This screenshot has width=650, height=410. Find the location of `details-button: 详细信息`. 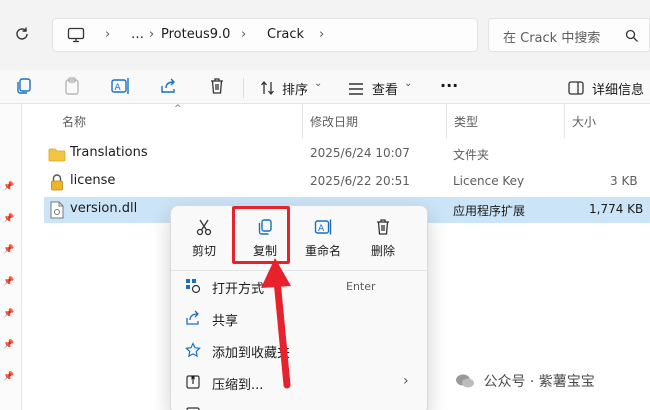

details-button: 详细信息 is located at coordinates (618, 88).